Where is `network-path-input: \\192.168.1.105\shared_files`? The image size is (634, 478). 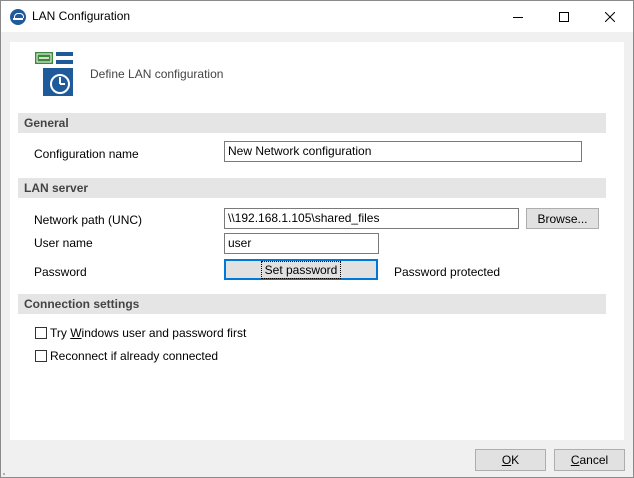
network-path-input: \\192.168.1.105\shared_files is located at coordinates (371, 218).